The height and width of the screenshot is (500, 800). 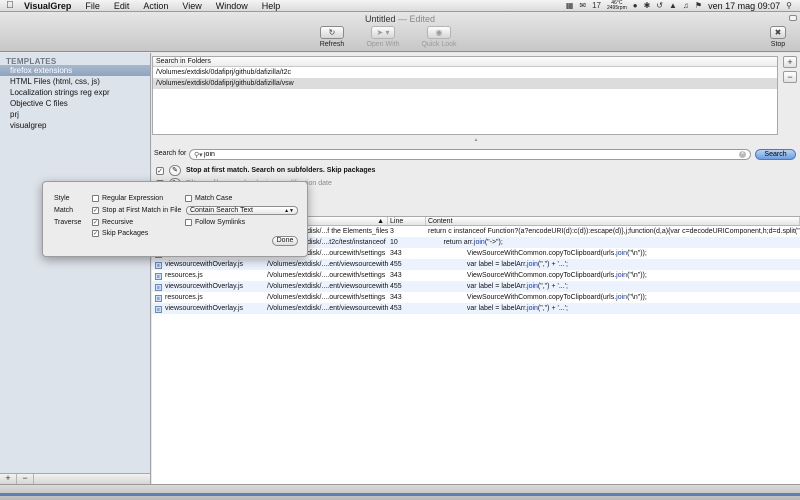 I want to click on clock: ven 17 mag 09:07, so click(x=744, y=6).